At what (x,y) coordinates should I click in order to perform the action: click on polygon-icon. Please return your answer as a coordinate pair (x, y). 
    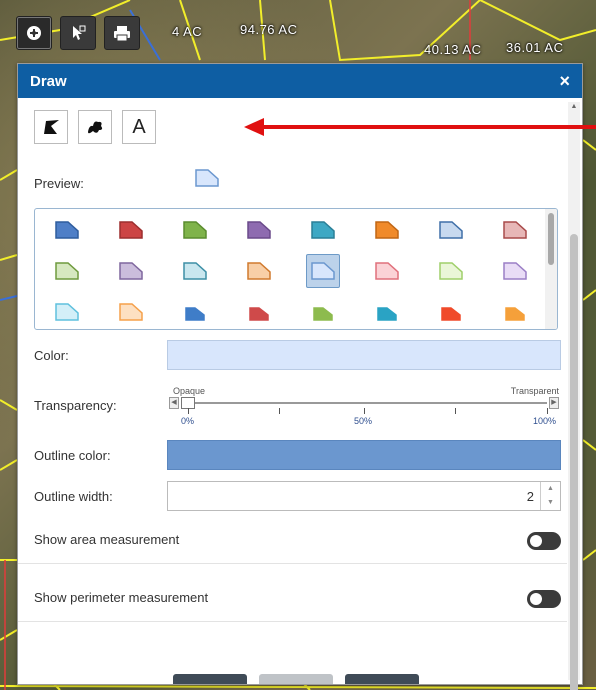
    Looking at the image, I should click on (51, 127).